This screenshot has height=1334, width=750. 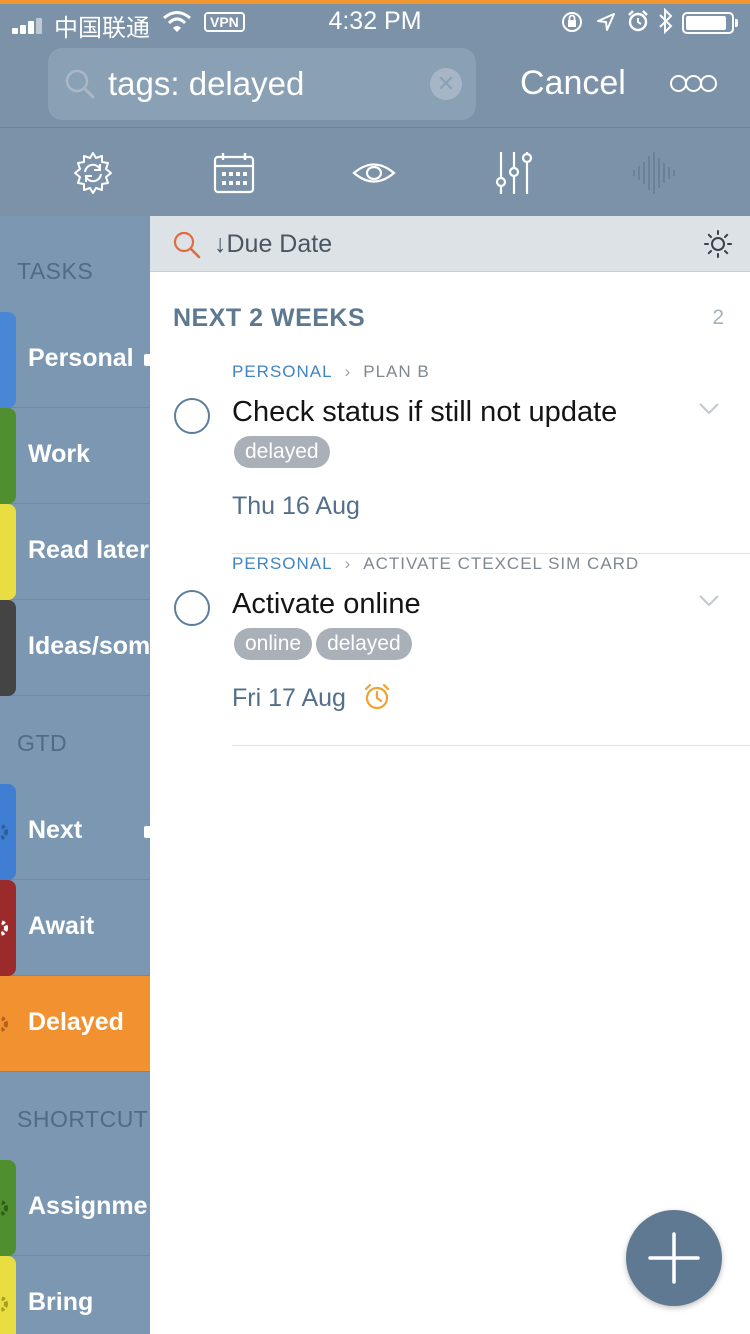 I want to click on sidebar-item-bring: Bring, so click(x=75, y=1295).